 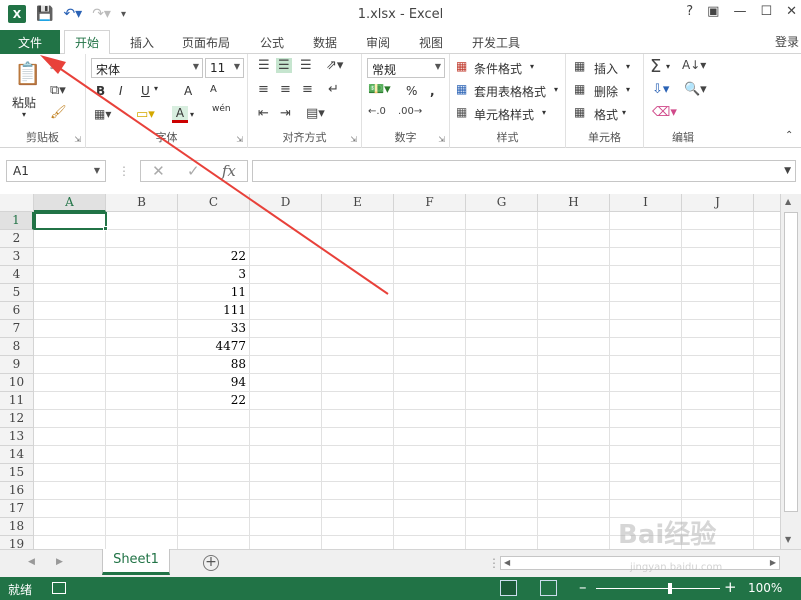 I want to click on cell-a5, so click(x=70, y=293).